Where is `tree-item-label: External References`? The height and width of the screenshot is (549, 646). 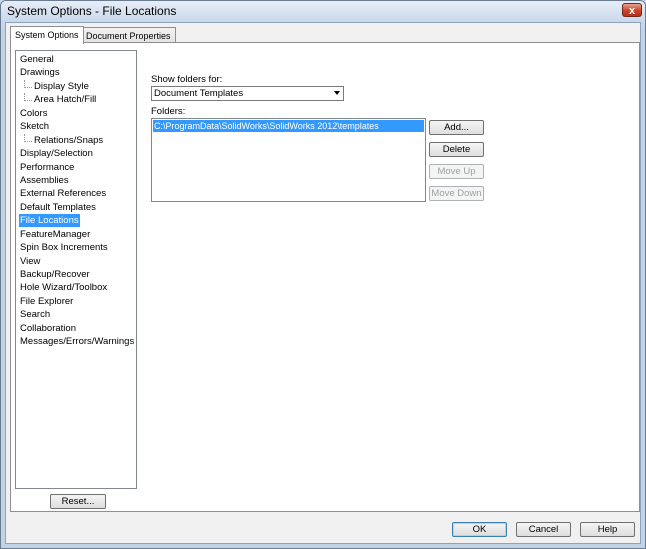
tree-item-label: External References is located at coordinates (63, 194).